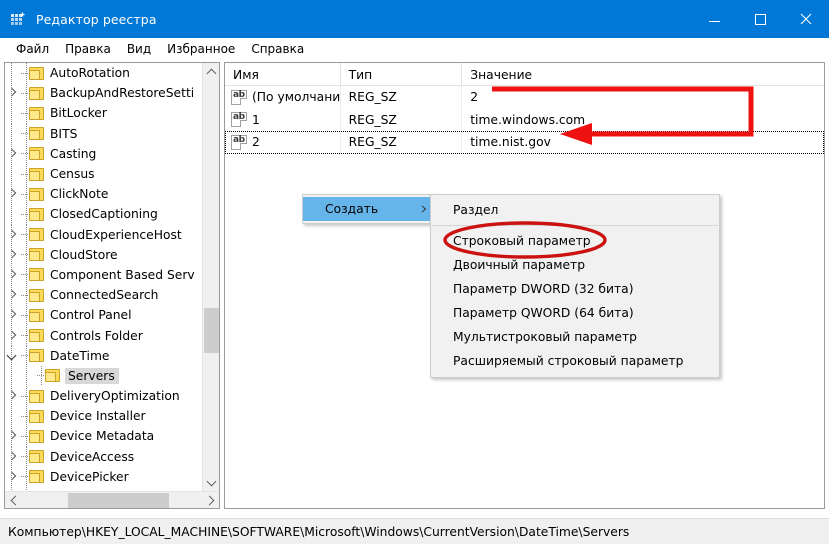  What do you see at coordinates (524, 97) in the screenshot?
I see `table-row: ab (По умолчанию) REG_SZ 2` at bounding box center [524, 97].